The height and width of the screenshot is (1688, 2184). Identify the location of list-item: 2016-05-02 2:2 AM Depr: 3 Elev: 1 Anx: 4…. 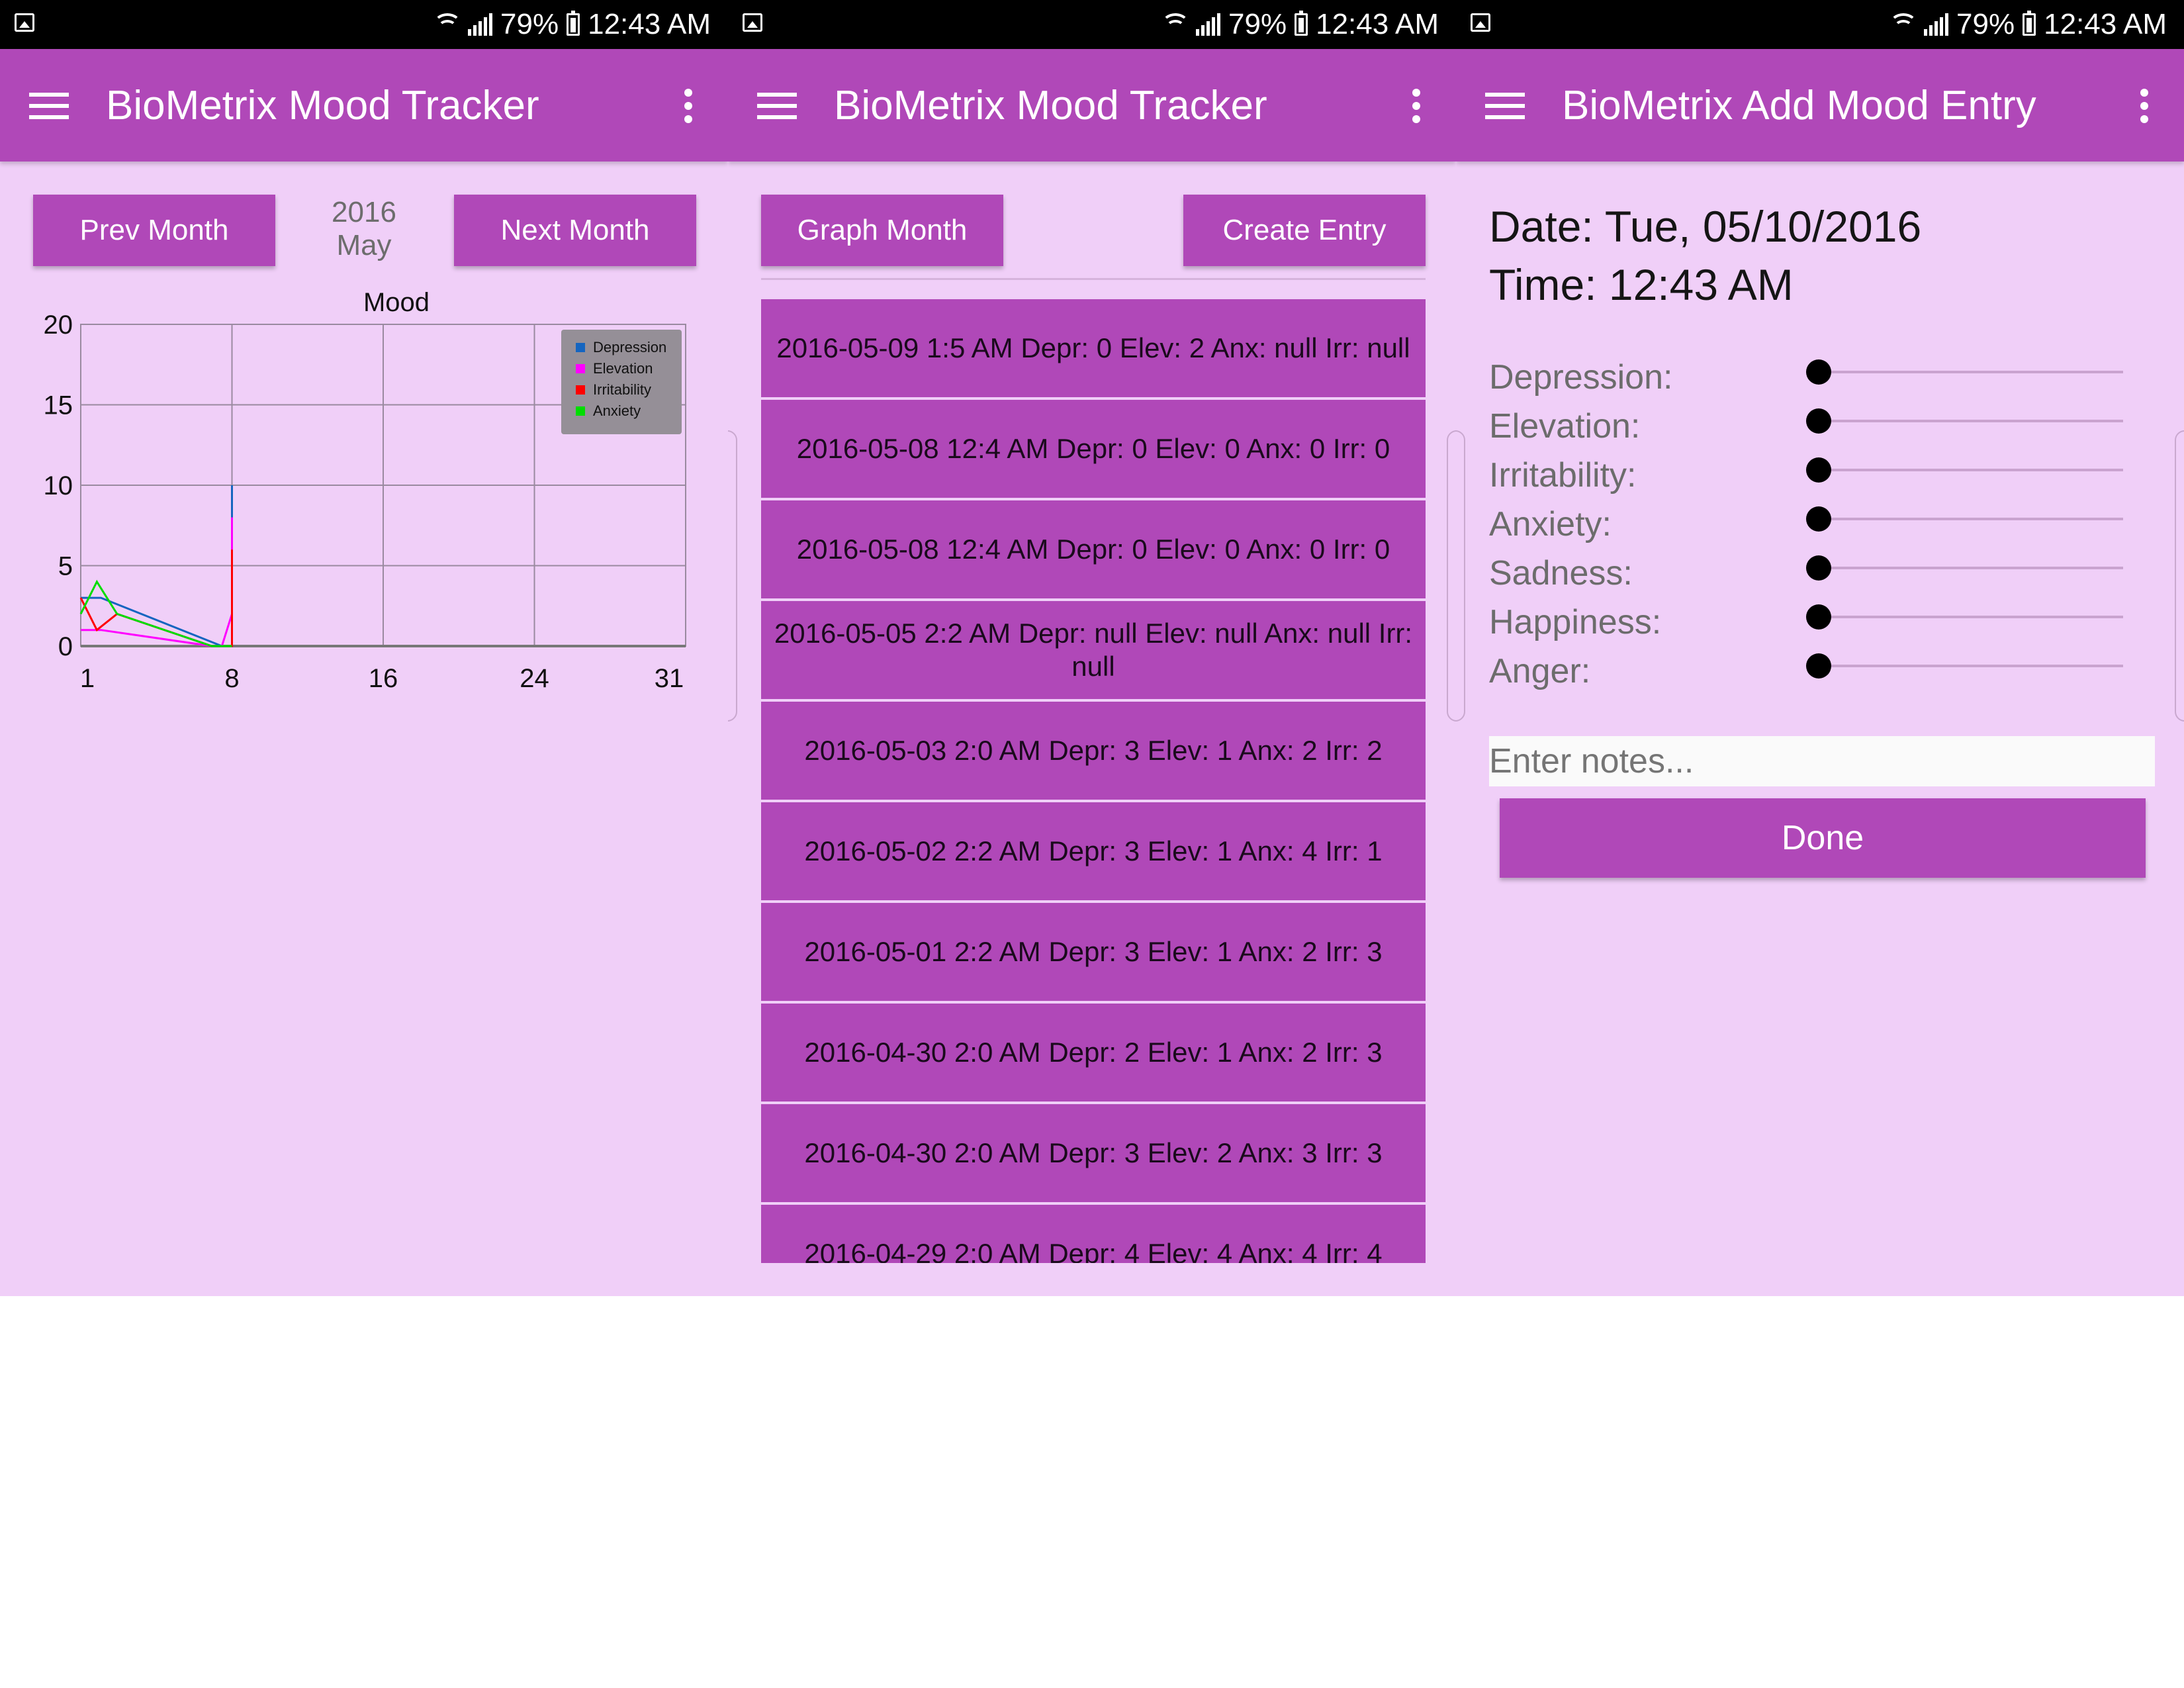
(1093, 851).